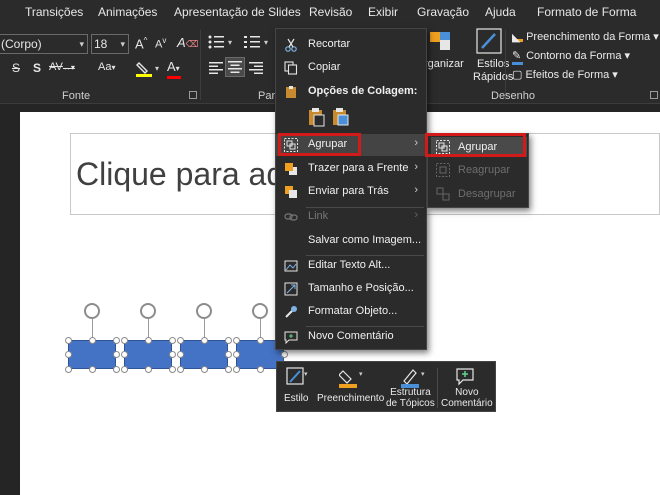  What do you see at coordinates (149, 69) in the screenshot?
I see `highlight-color-icon: ▾` at bounding box center [149, 69].